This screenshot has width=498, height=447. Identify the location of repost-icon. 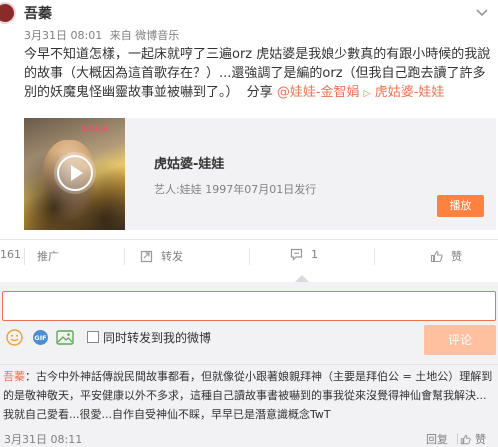
(146, 256).